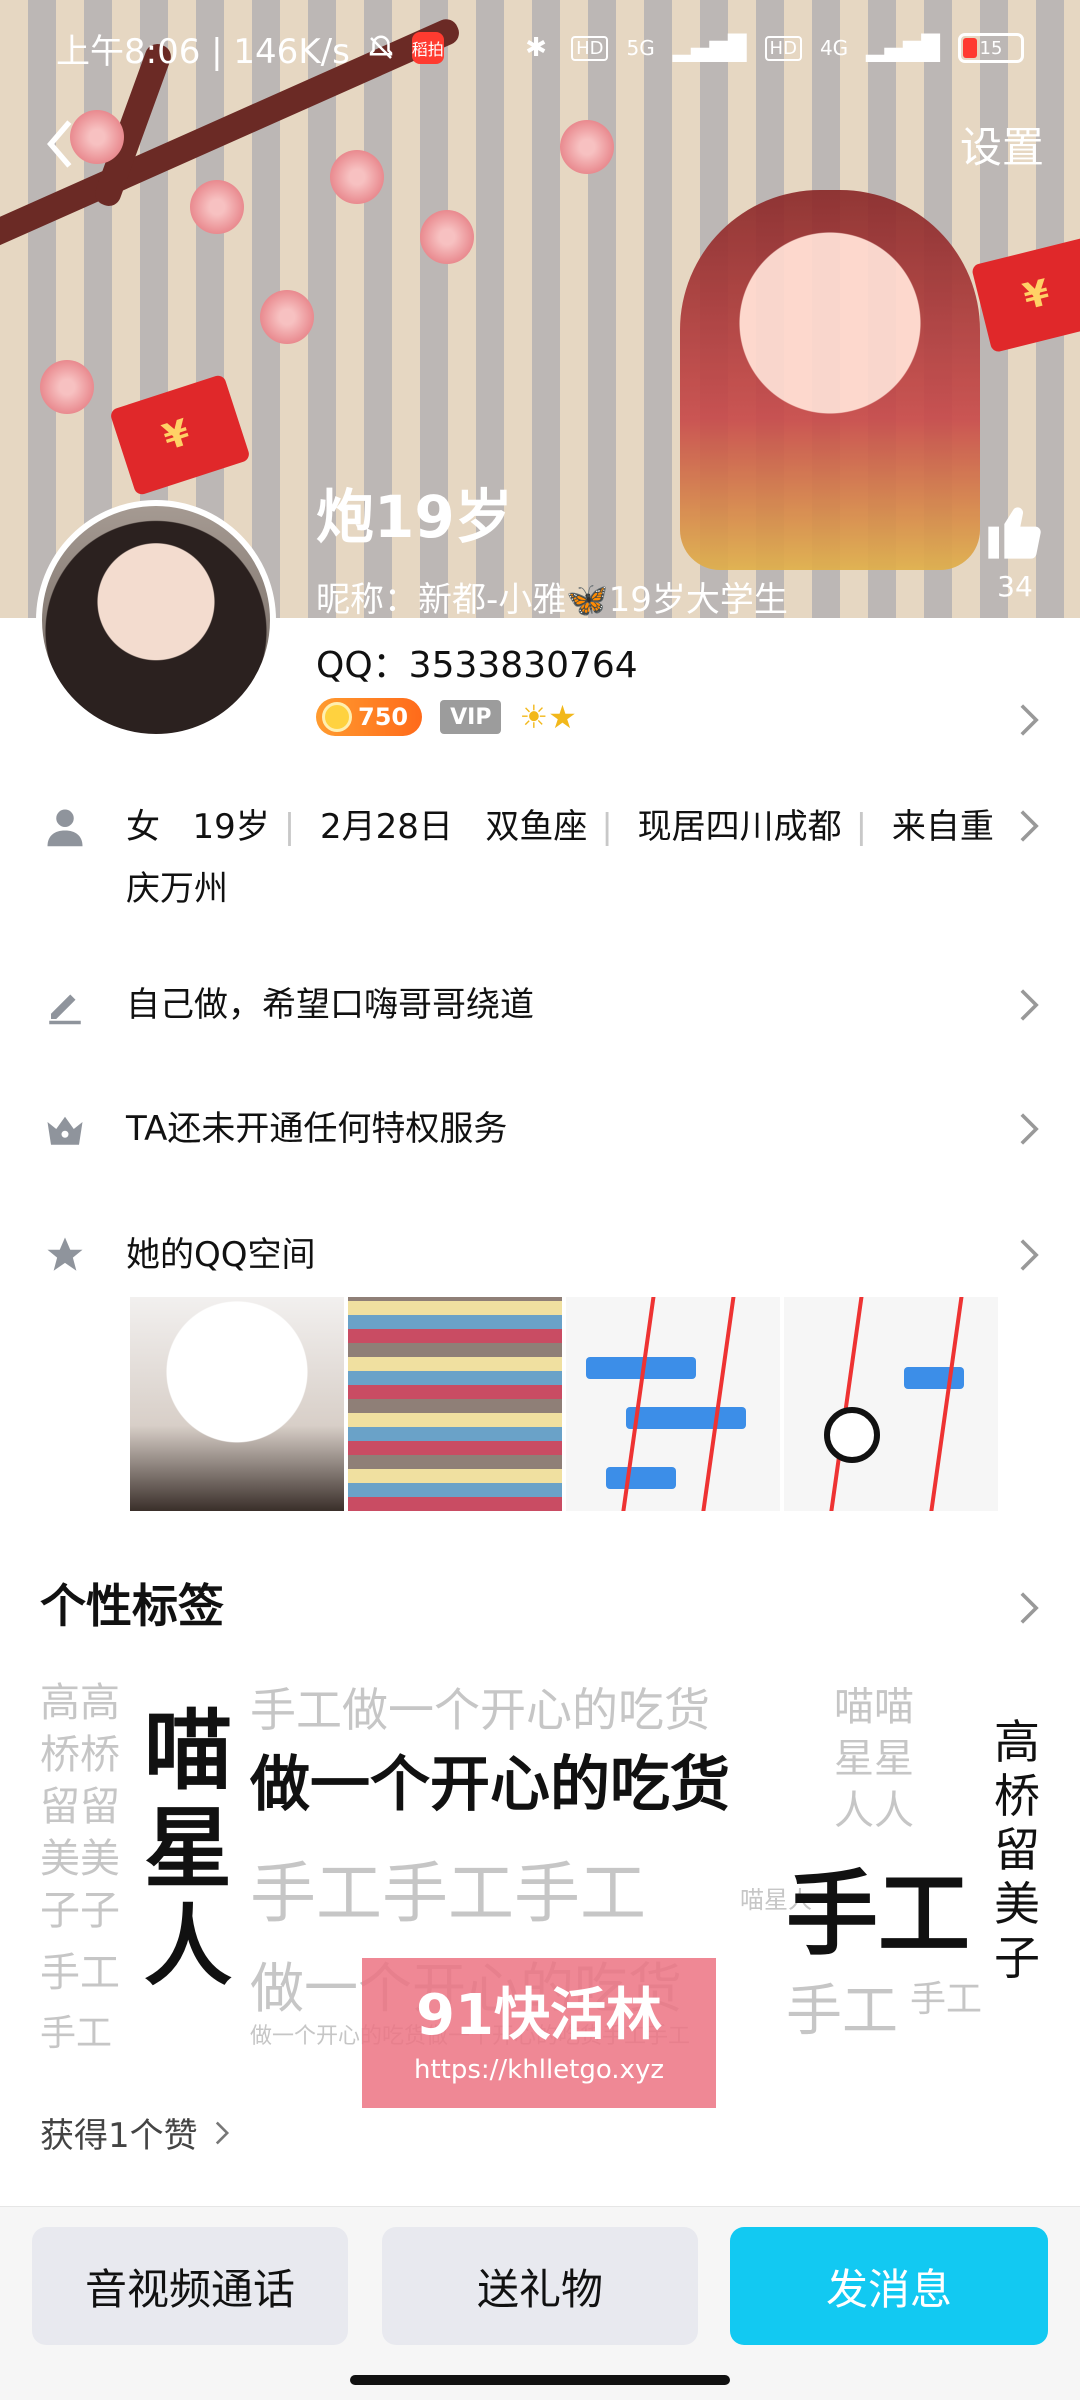 The width and height of the screenshot is (1080, 2400). I want to click on person-icon, so click(65, 827).